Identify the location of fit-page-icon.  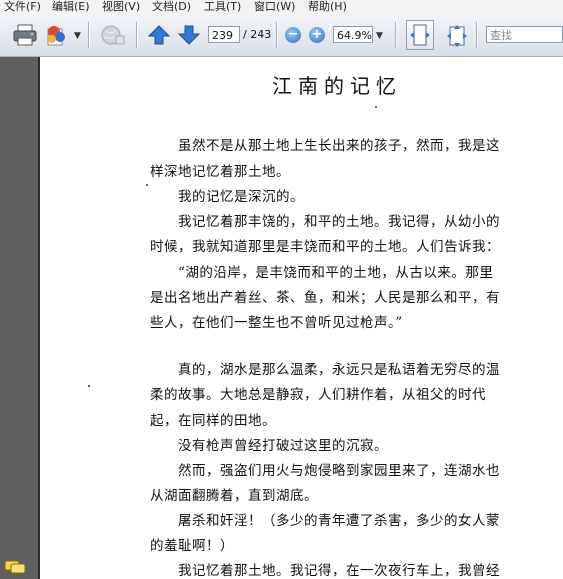
(457, 38).